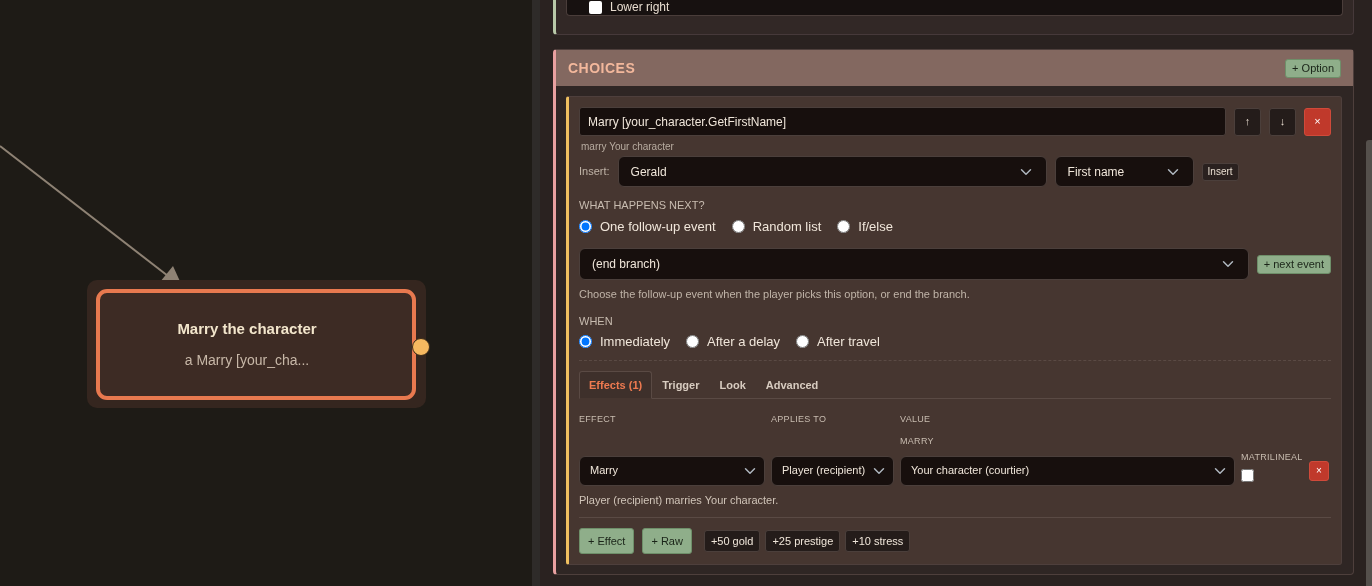 The width and height of the screenshot is (1372, 586). I want to click on move-button: ↓, so click(1282, 121).